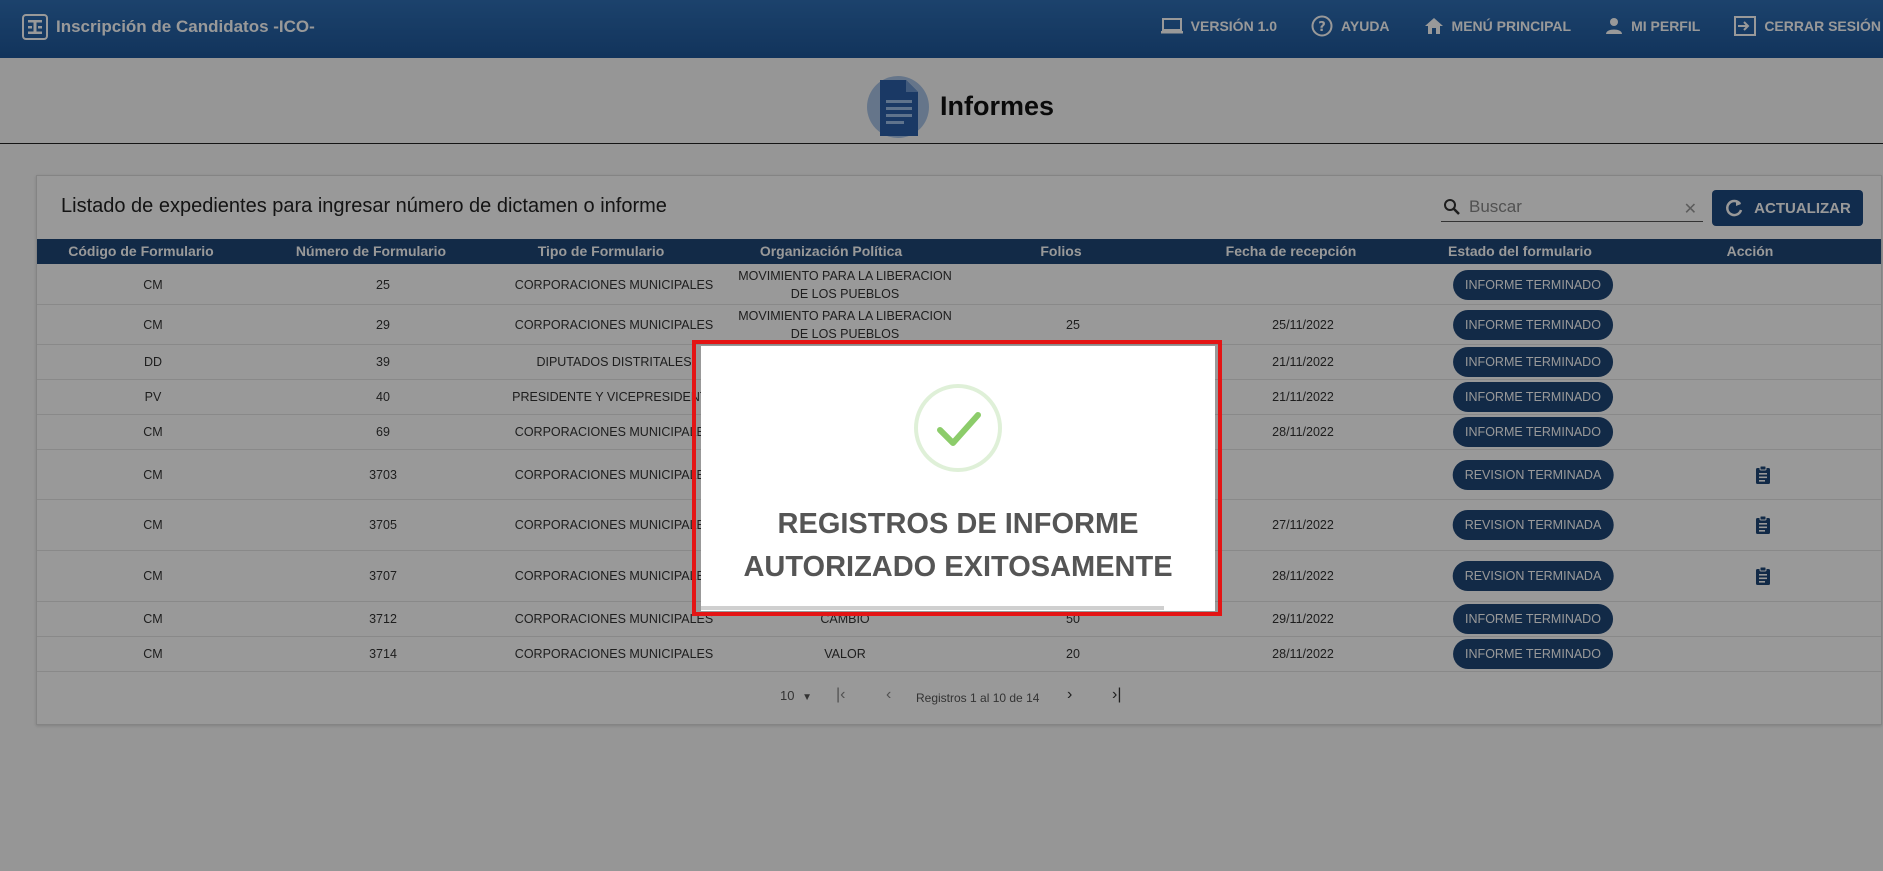  I want to click on success-check, so click(958, 428).